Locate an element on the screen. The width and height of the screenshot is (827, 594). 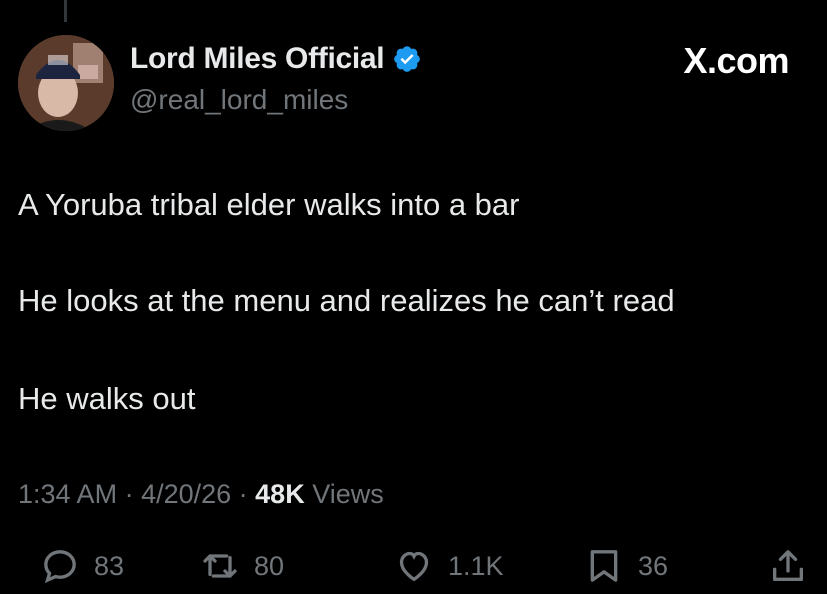
avatar is located at coordinates (66, 83).